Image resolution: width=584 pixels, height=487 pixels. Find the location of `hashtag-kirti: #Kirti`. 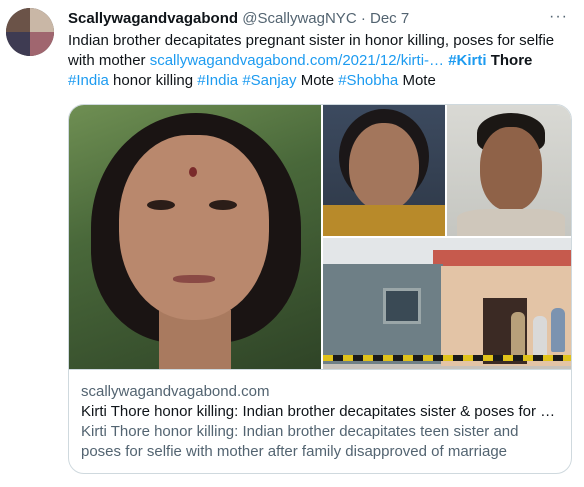

hashtag-kirti: #Kirti is located at coordinates (467, 60).